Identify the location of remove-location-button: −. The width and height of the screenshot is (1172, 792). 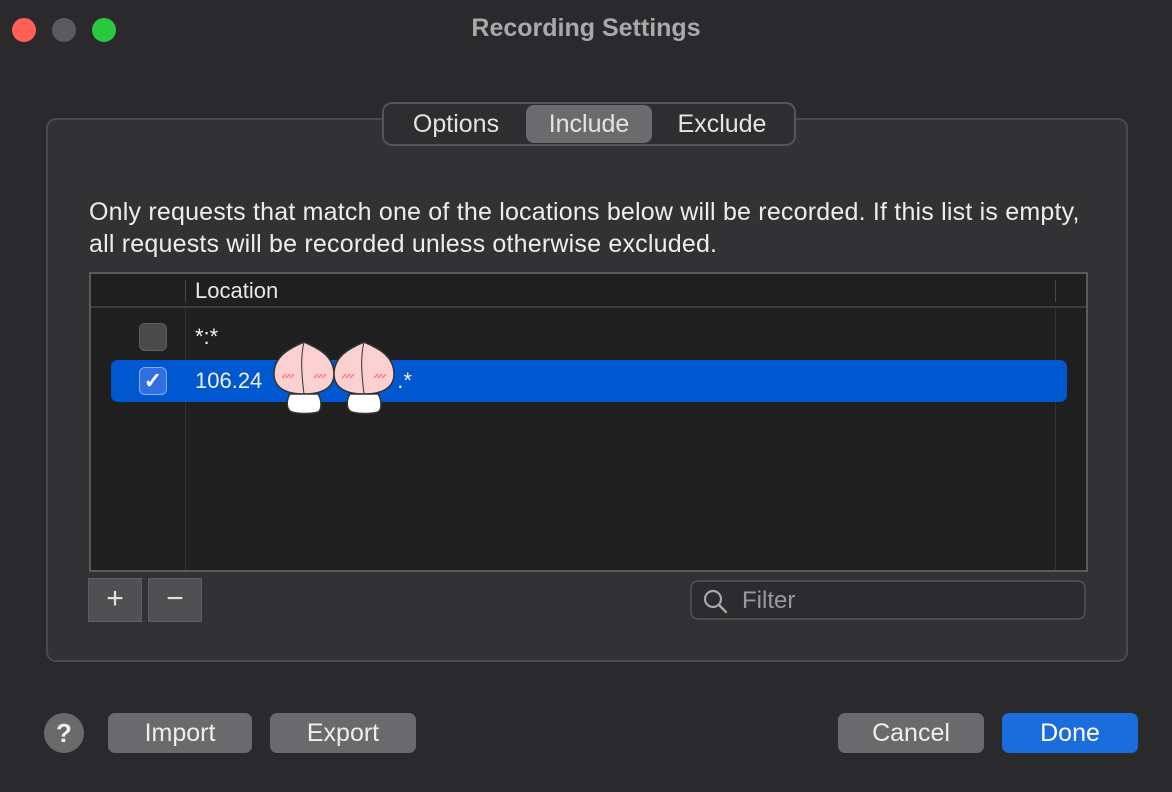
(175, 600).